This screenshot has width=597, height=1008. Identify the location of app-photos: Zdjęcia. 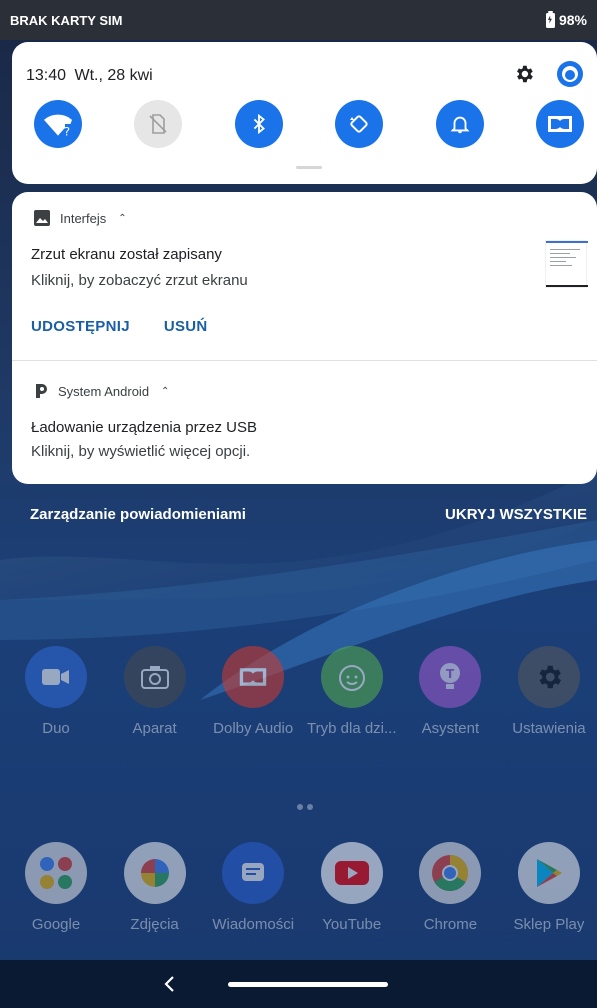
(155, 887).